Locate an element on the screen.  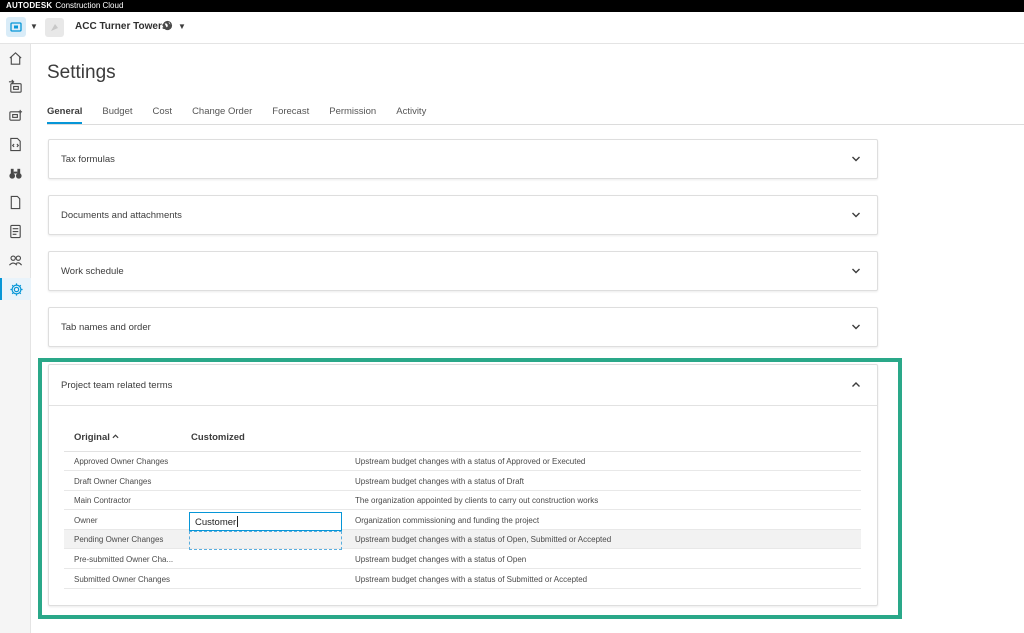
project-image-icon is located at coordinates (54, 27).